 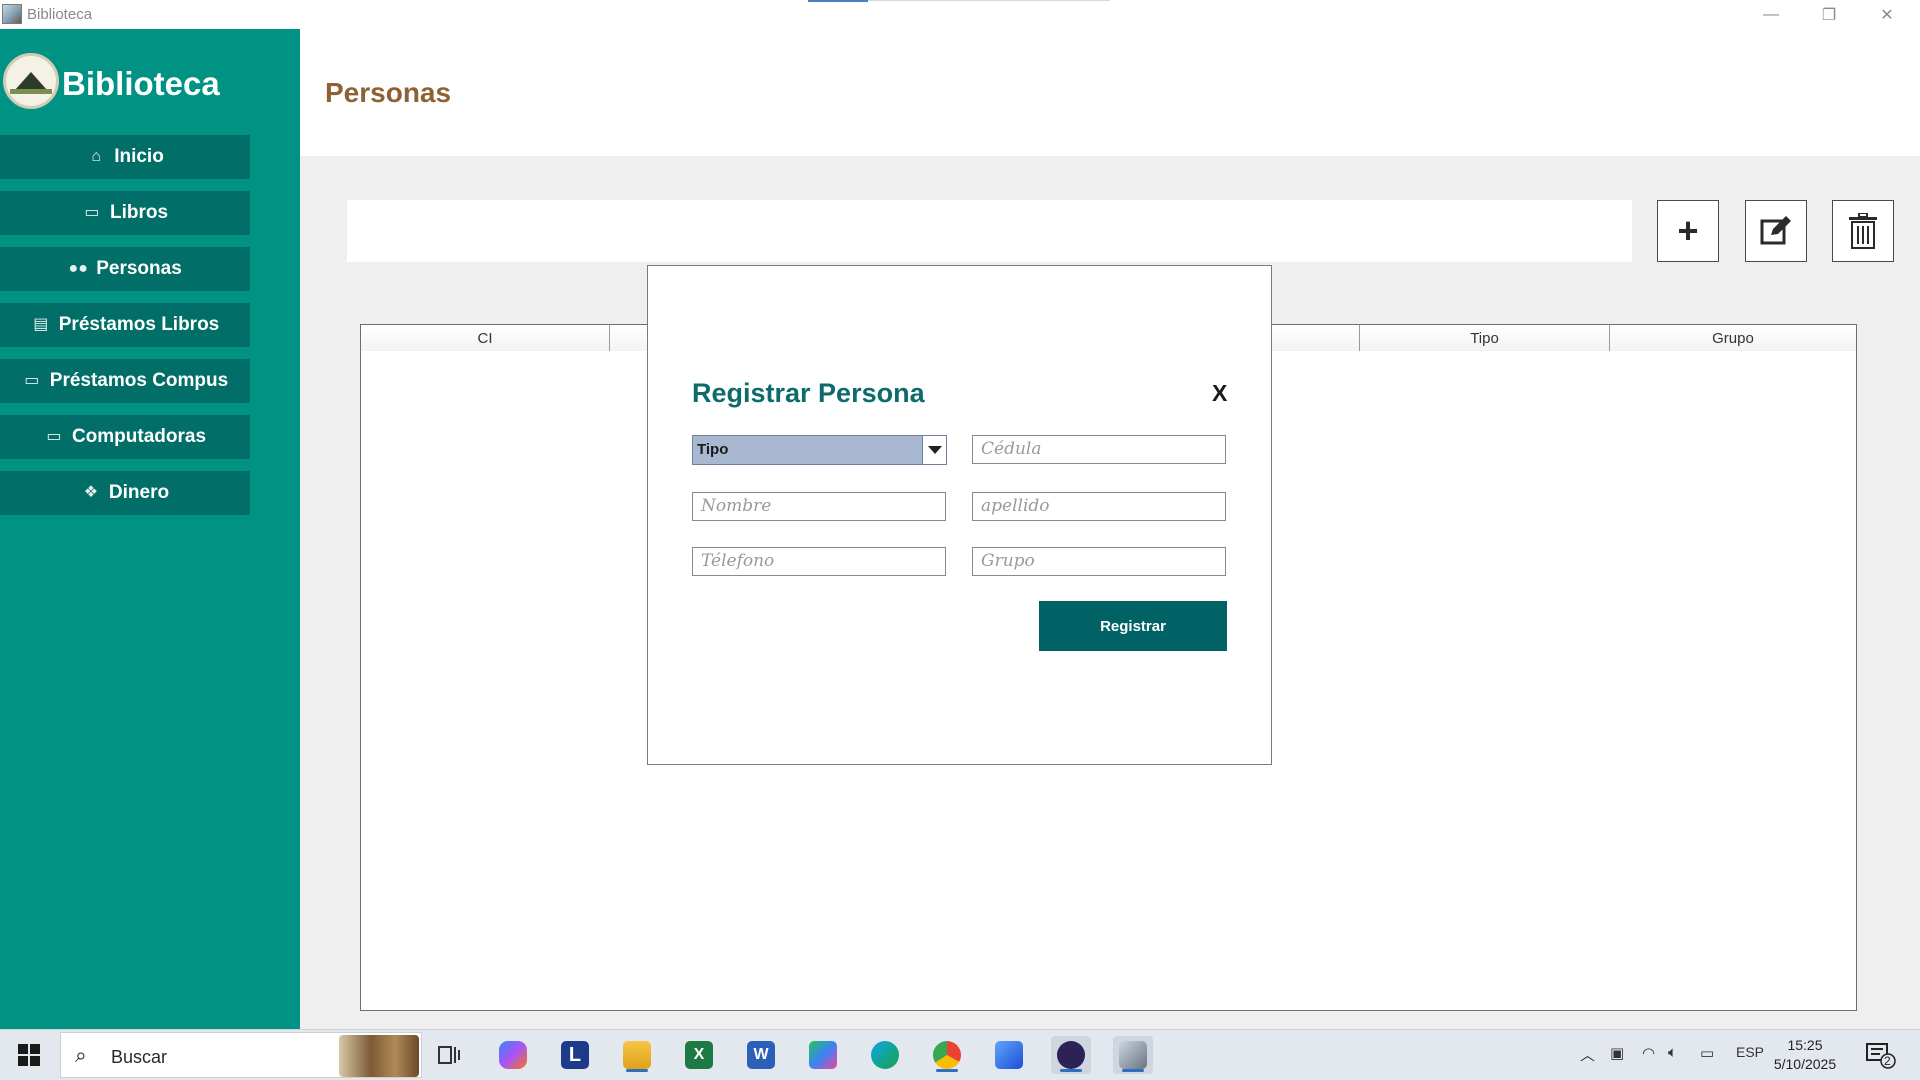 I want to click on notification-count: 2, so click(x=1887, y=1061).